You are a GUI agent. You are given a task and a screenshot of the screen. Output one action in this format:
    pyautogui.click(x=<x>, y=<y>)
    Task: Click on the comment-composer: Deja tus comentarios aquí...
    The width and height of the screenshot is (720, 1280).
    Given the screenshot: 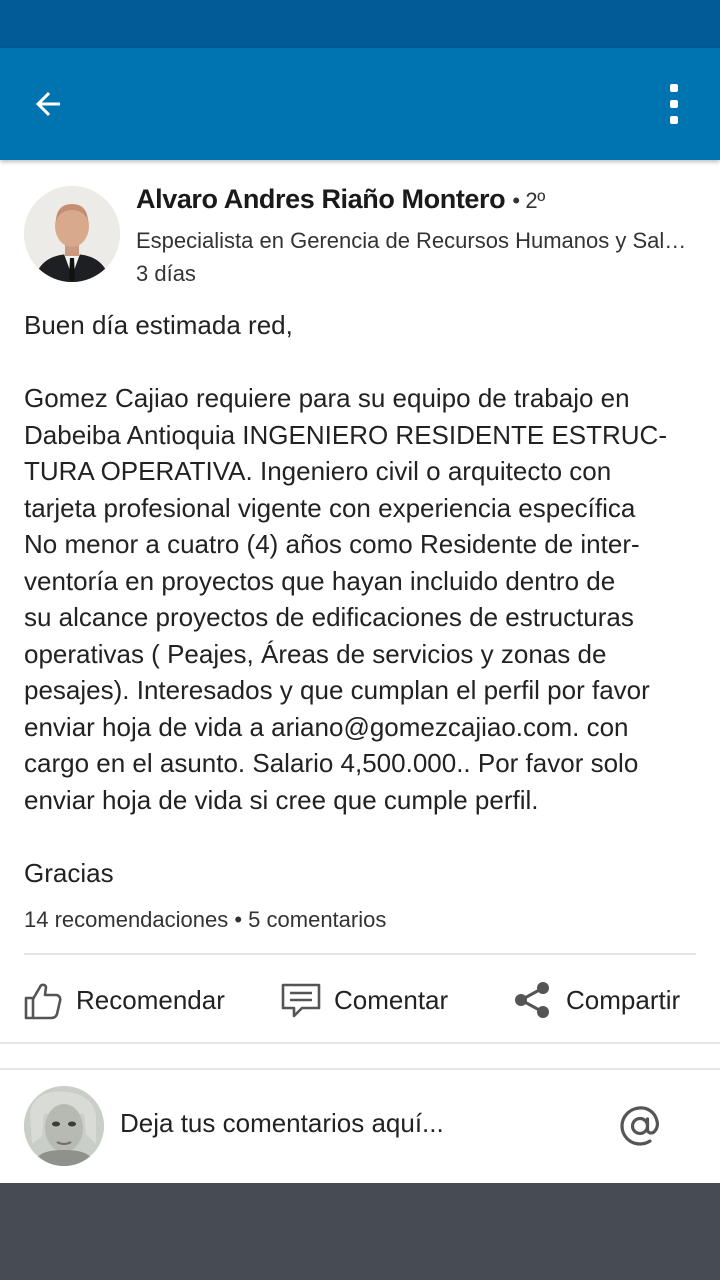 What is the action you would take?
    pyautogui.click(x=360, y=1126)
    